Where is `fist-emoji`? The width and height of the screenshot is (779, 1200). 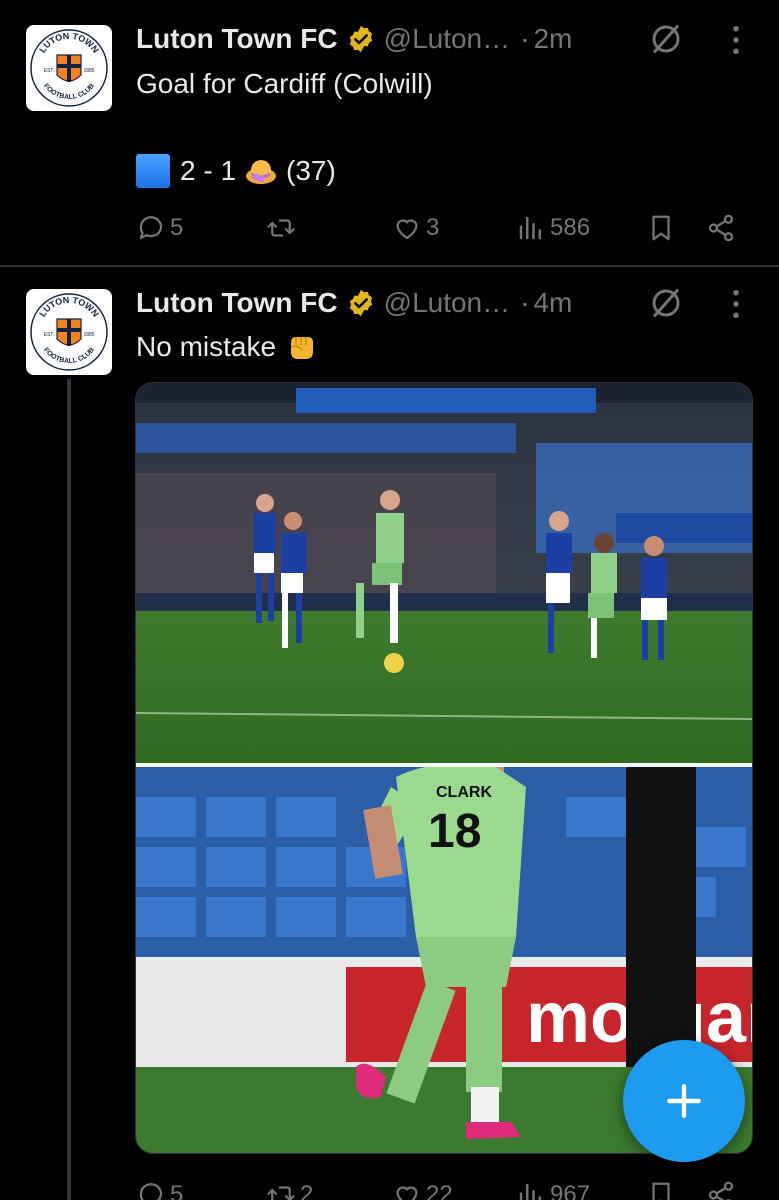 fist-emoji is located at coordinates (302, 348).